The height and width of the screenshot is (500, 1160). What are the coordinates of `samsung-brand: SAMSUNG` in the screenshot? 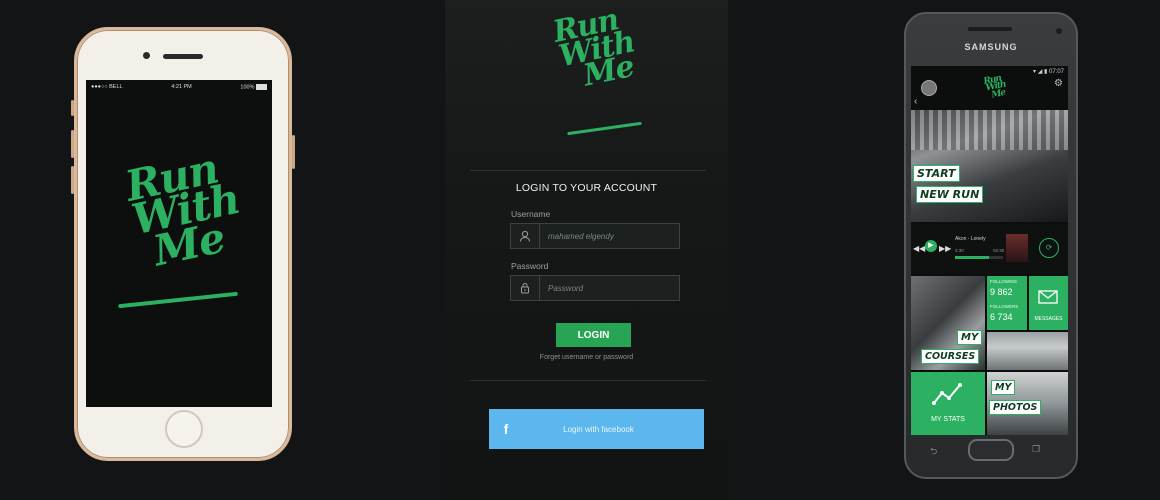 It's located at (991, 47).